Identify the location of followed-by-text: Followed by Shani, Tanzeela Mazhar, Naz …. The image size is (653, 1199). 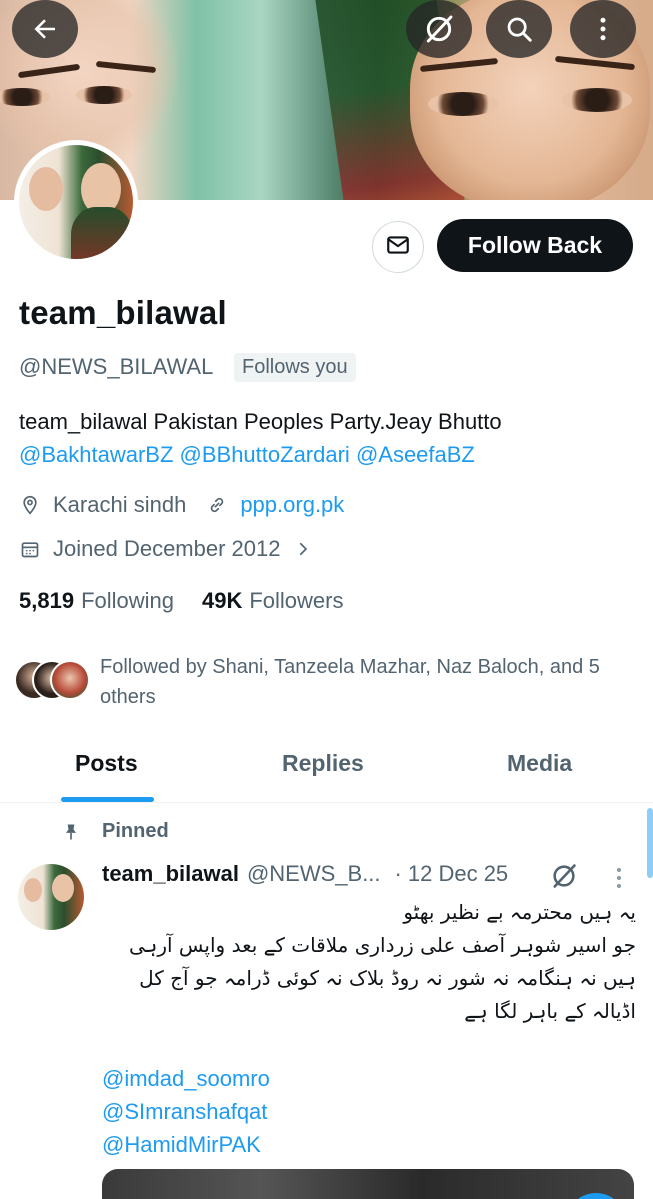
(350, 682).